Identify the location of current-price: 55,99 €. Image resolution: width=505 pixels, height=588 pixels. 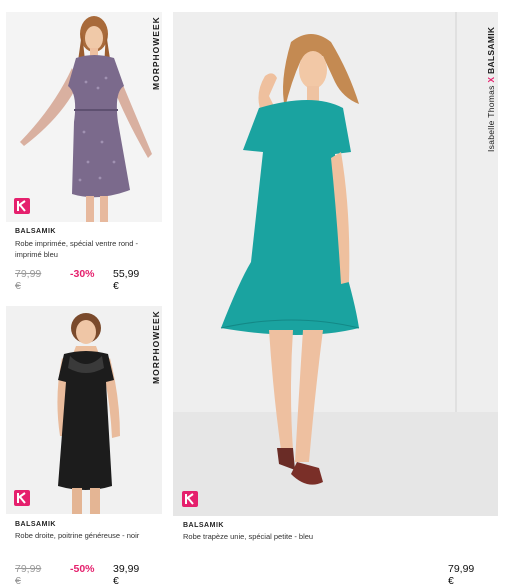
(126, 280).